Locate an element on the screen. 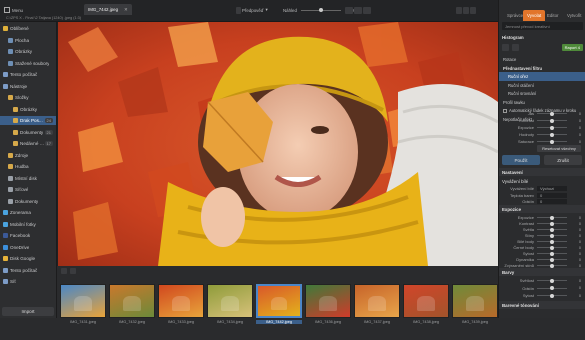 The image size is (585, 340). maximize-icon is located at coordinates (466, 10).